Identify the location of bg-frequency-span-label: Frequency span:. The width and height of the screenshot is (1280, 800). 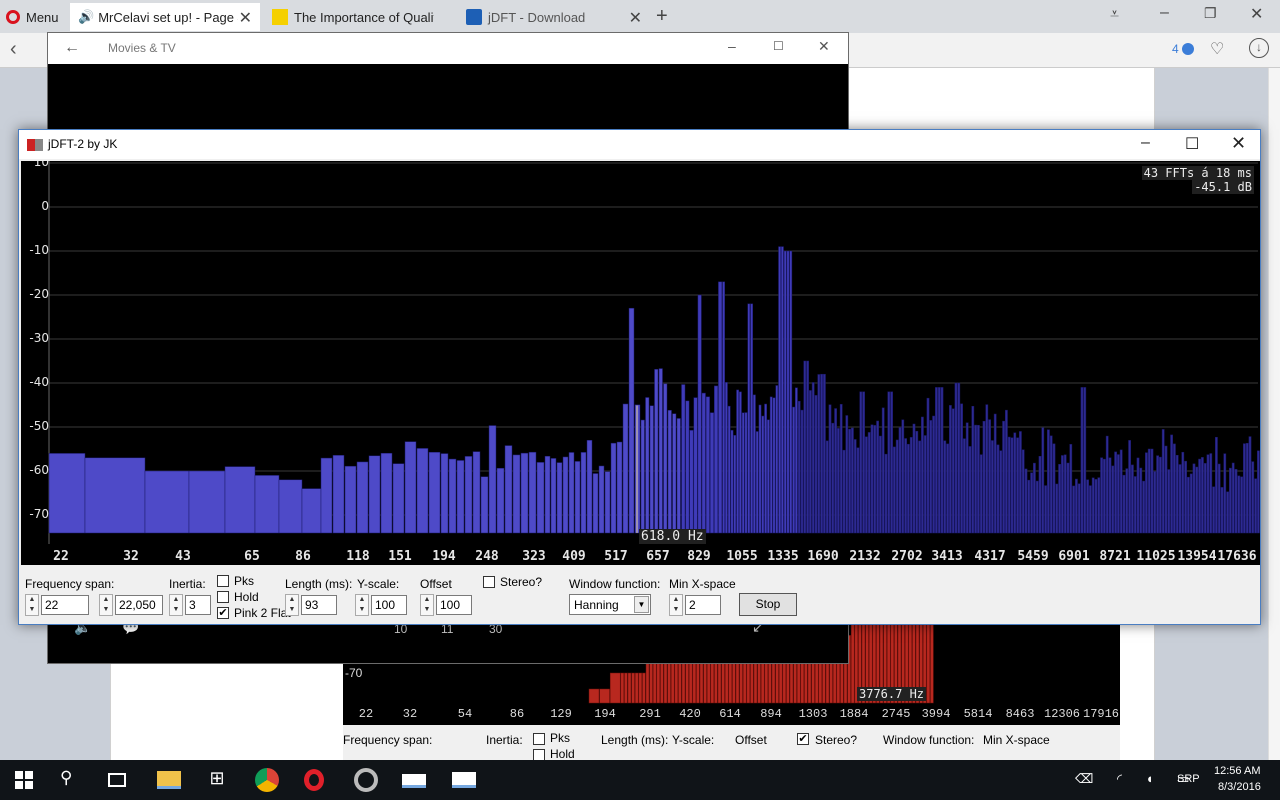
(388, 740).